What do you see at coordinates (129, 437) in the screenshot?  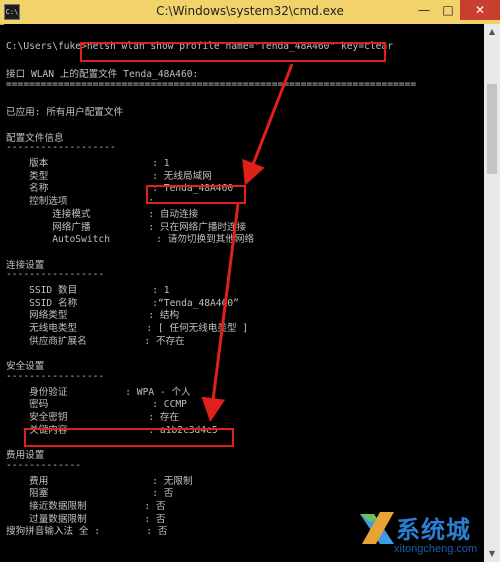 I see `key-content-highlight-box` at bounding box center [129, 437].